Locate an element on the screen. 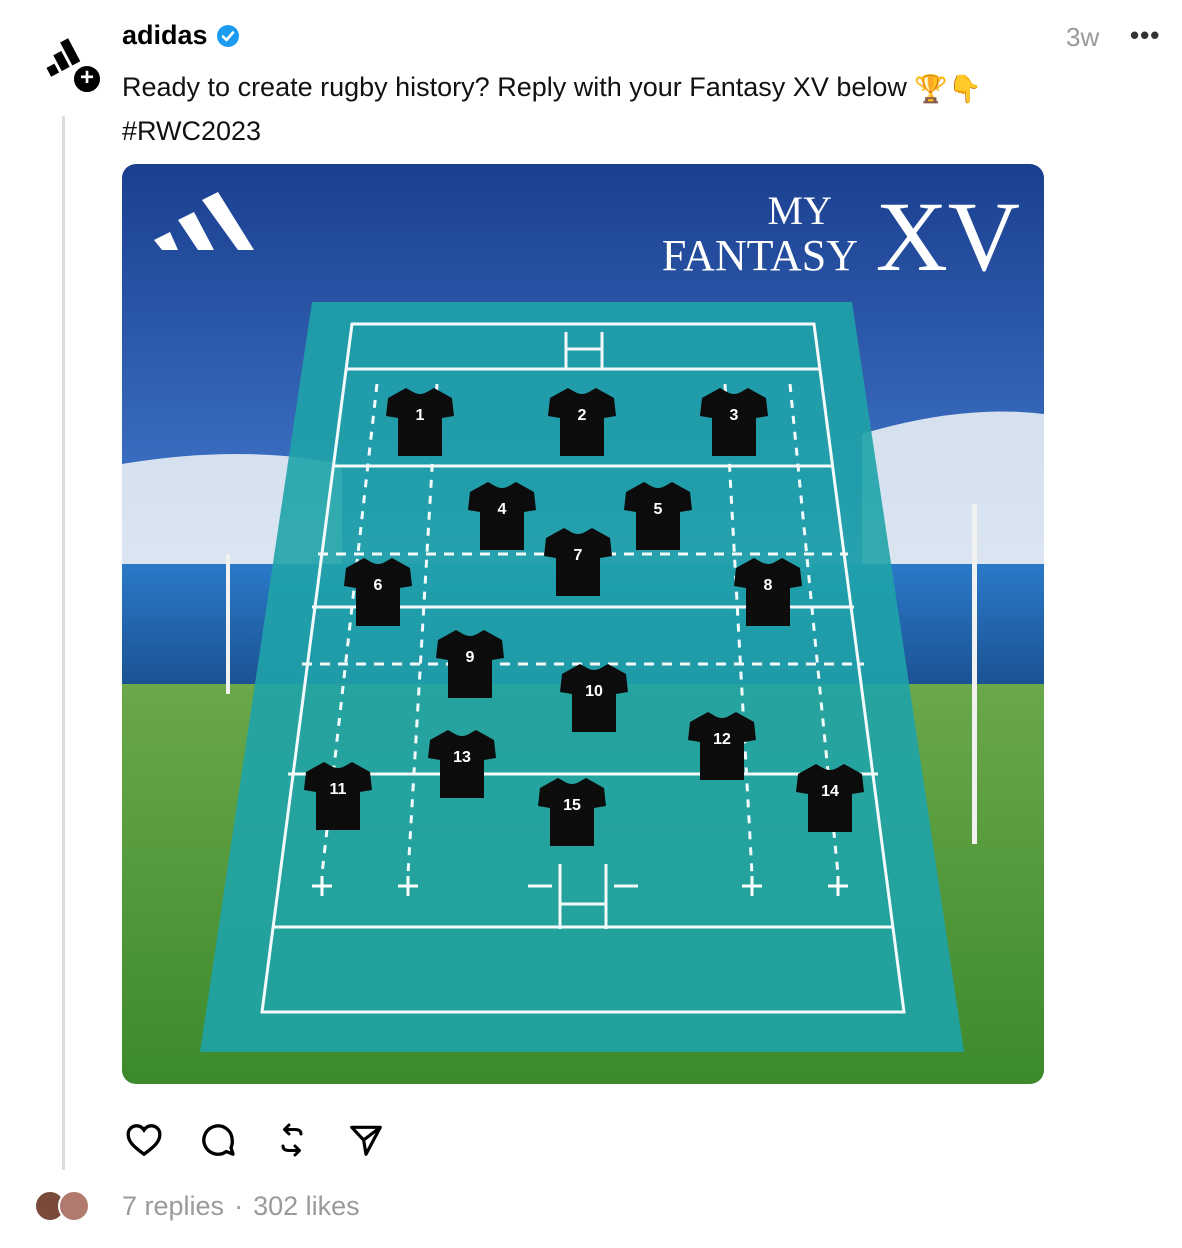 The width and height of the screenshot is (1182, 1248). post-stats: 7 replies · 302 likes is located at coordinates (241, 1206).